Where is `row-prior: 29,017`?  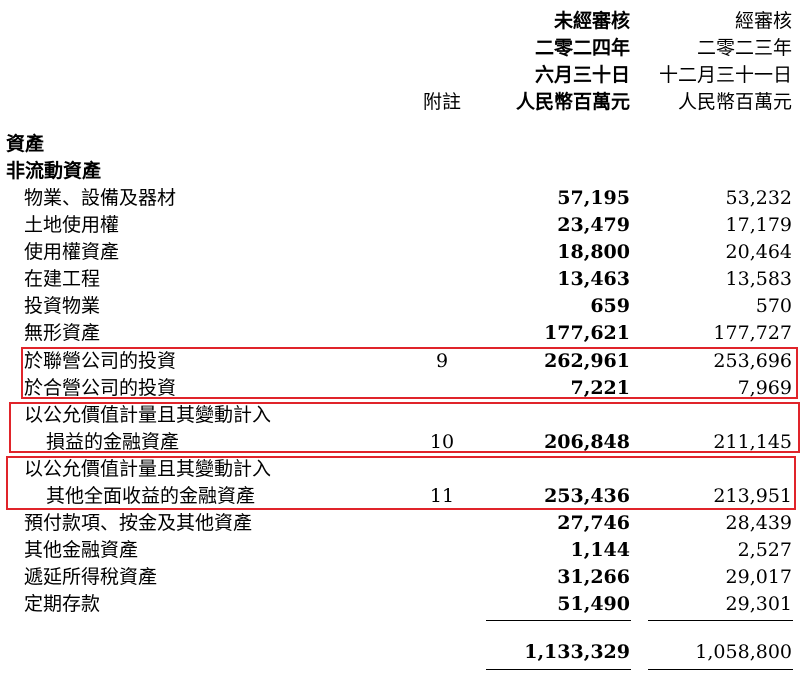
row-prior: 29,017 is located at coordinates (758, 577).